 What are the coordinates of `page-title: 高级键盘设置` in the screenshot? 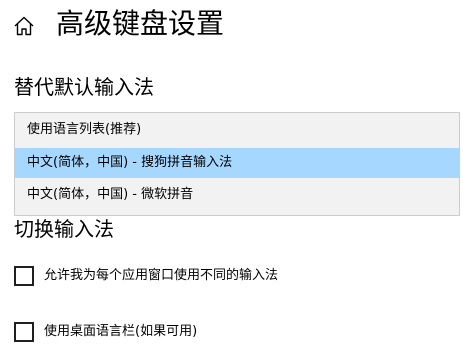 It's located at (140, 23).